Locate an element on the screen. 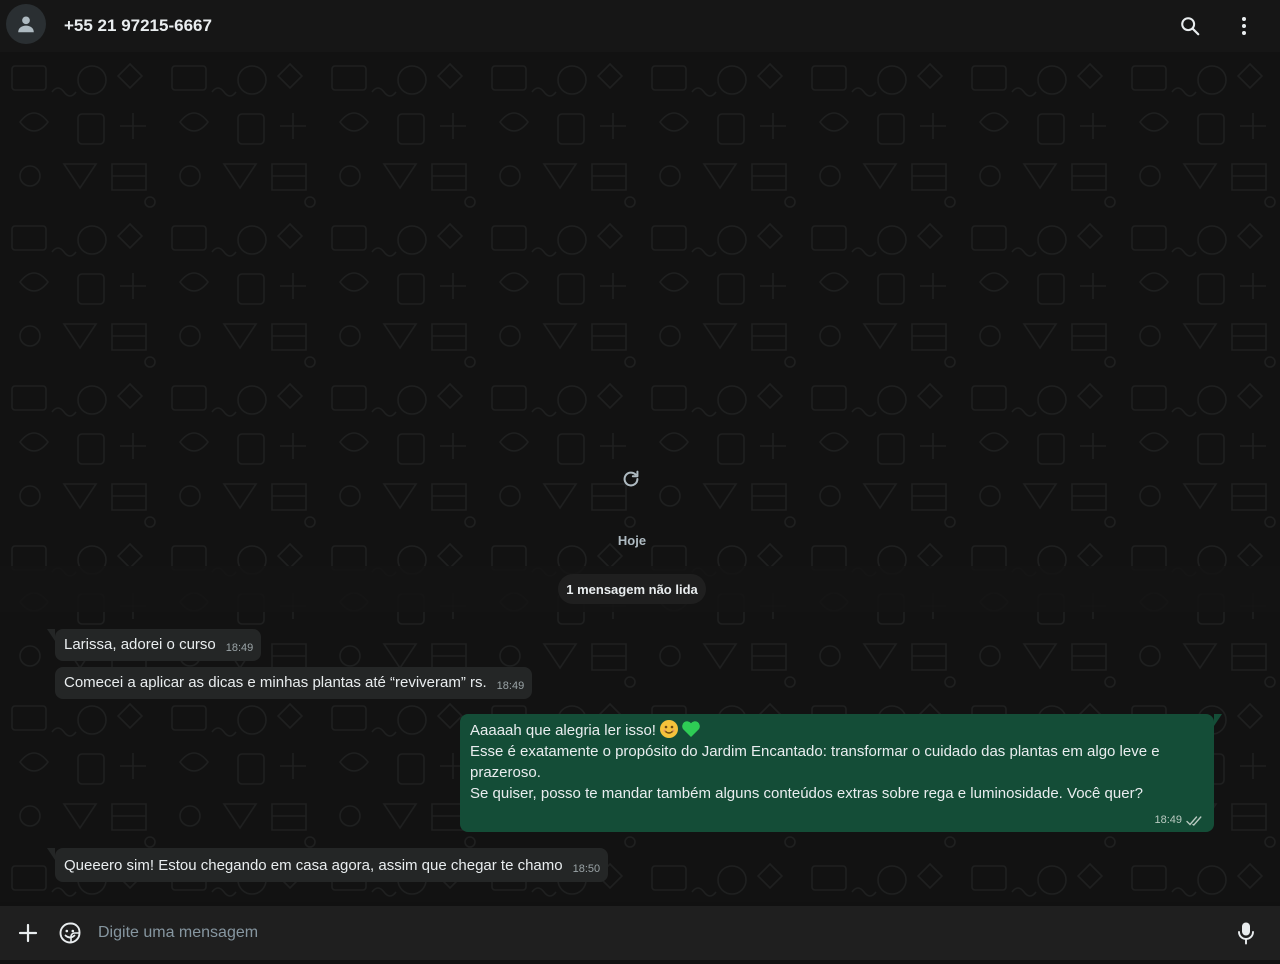 The image size is (1280, 964). date-separator: Hoje is located at coordinates (632, 540).